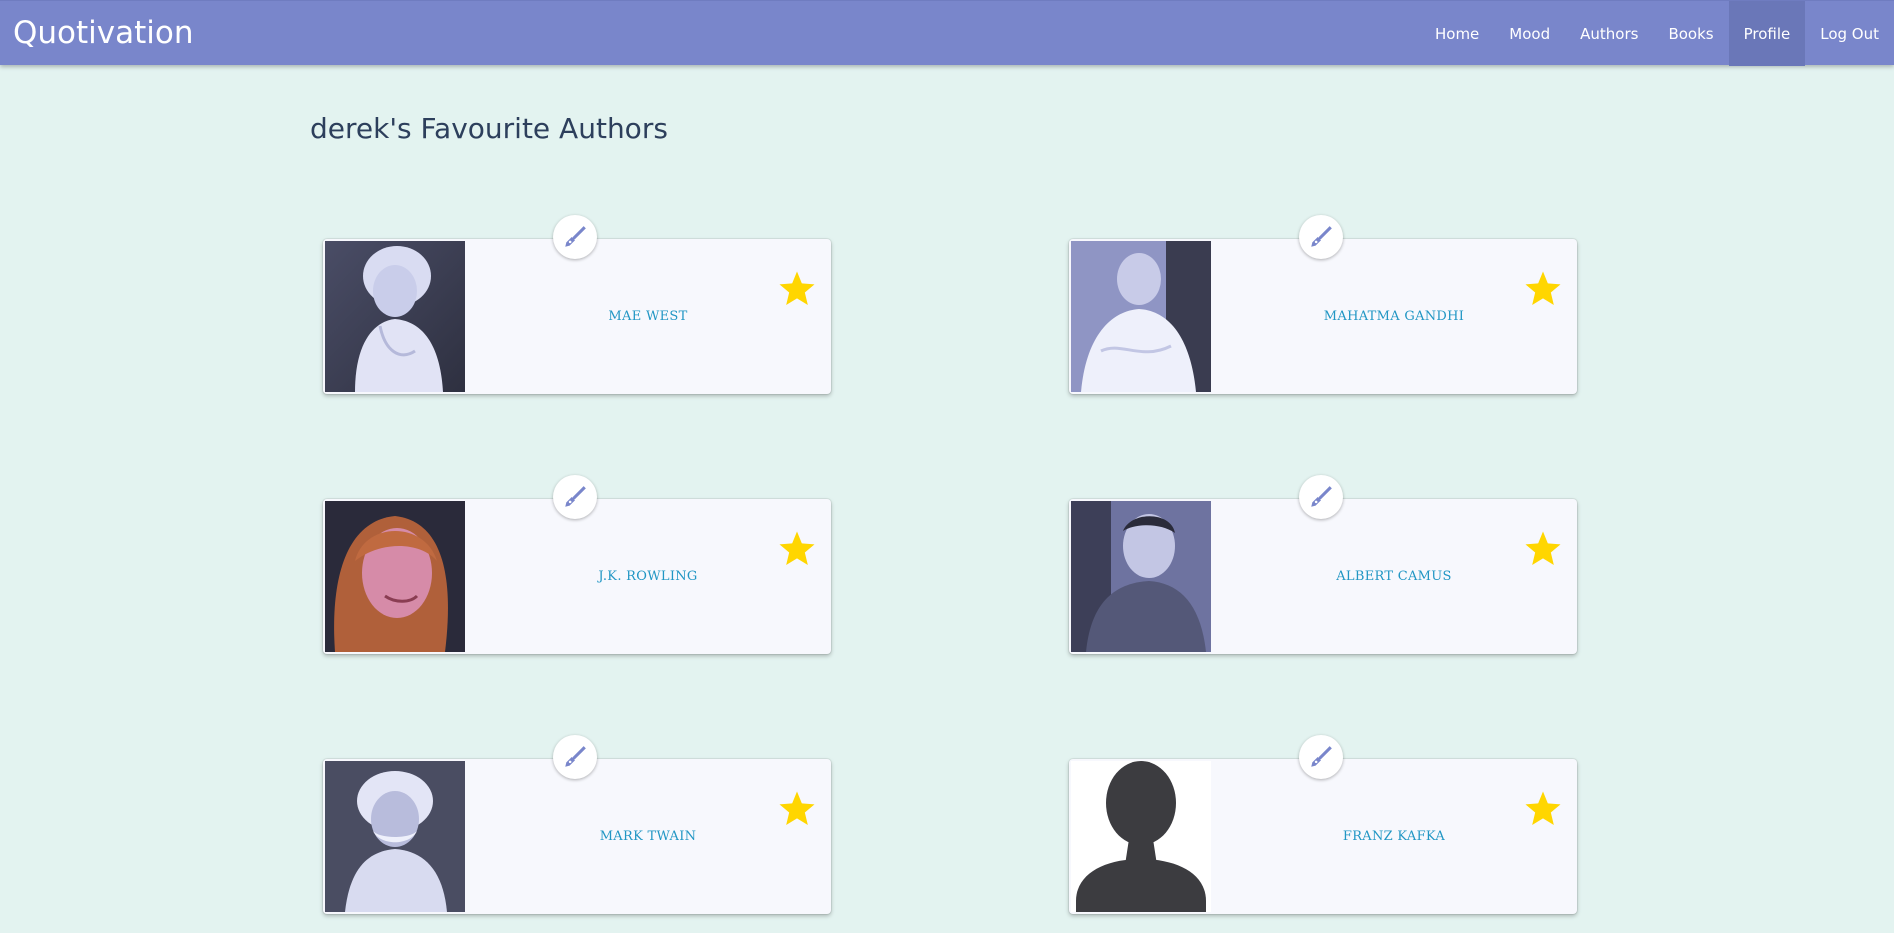  I want to click on nav-profile: Profile, so click(1767, 33).